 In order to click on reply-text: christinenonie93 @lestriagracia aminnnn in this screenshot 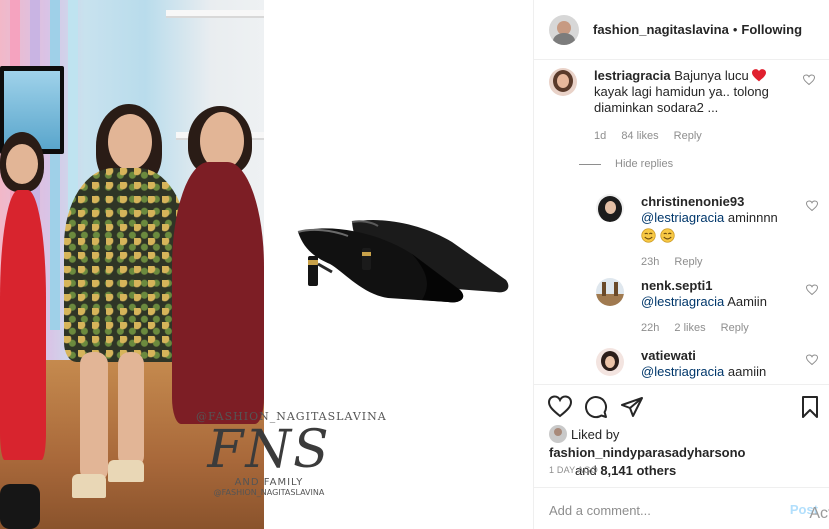, I will do `click(721, 220)`.